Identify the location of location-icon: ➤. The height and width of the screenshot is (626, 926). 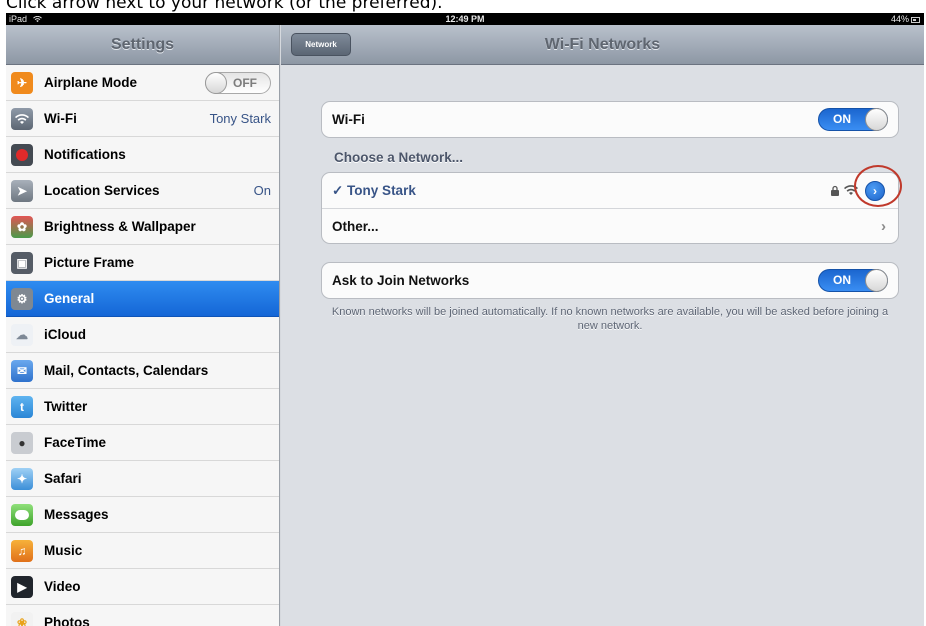
(22, 191).